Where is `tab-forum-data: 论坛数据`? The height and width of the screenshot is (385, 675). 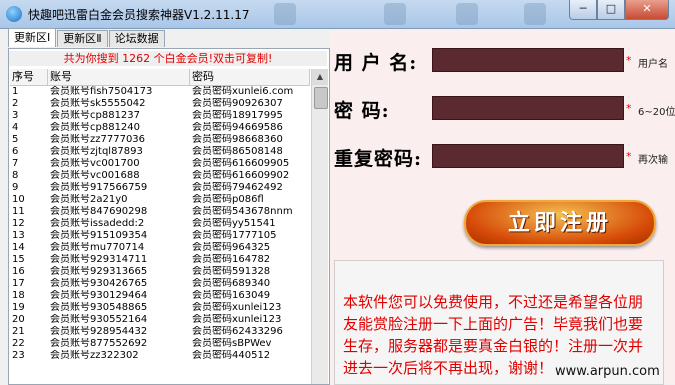 tab-forum-data: 论坛数据 is located at coordinates (136, 38).